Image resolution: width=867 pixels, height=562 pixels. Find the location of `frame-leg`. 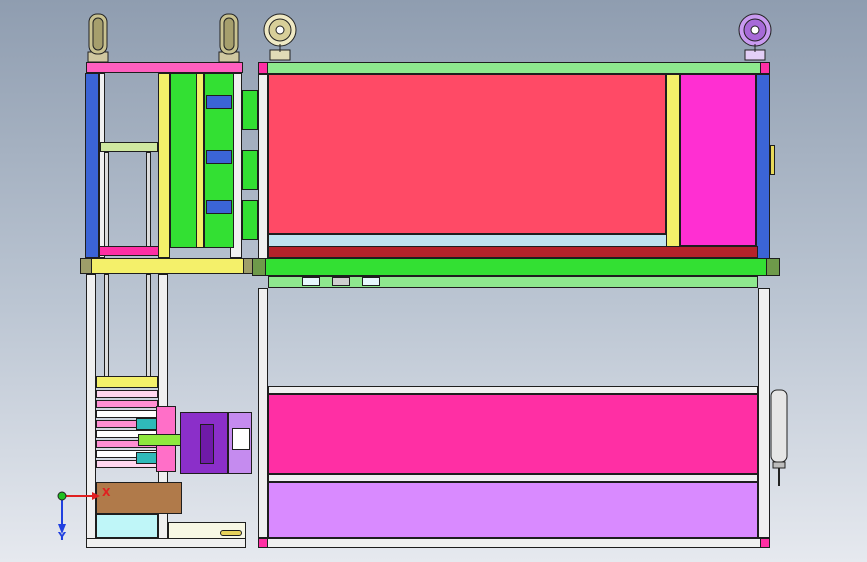

frame-leg is located at coordinates (263, 413).